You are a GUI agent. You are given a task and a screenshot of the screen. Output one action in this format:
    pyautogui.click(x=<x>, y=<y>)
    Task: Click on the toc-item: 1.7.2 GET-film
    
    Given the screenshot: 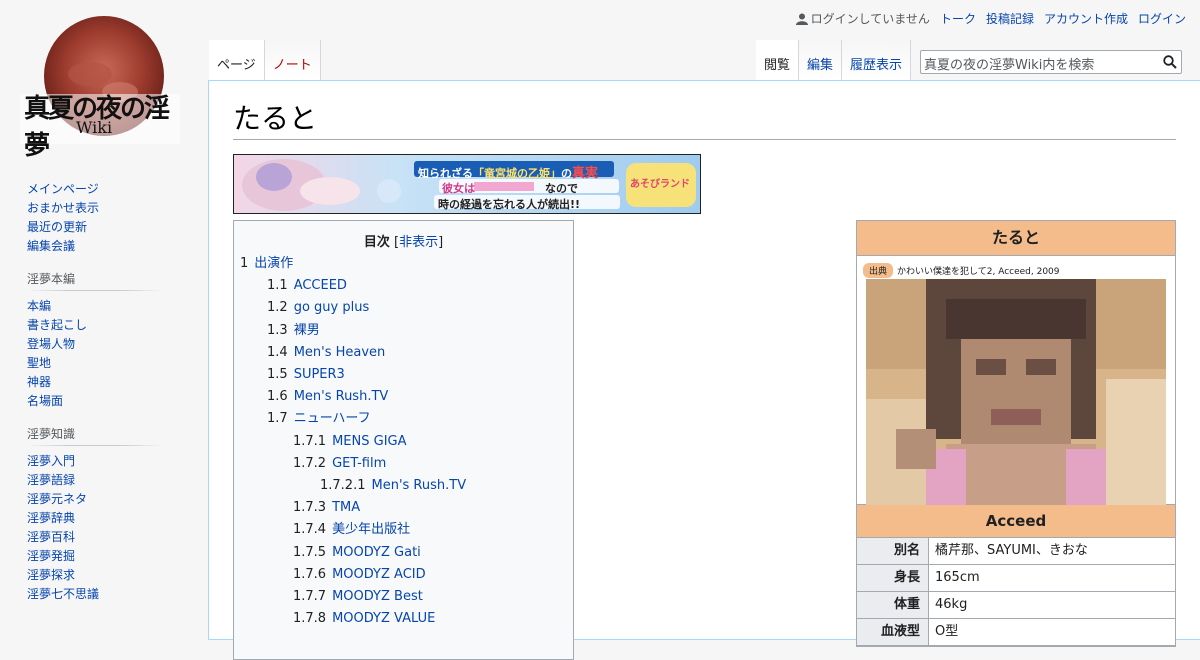 What is the action you would take?
    pyautogui.click(x=339, y=464)
    